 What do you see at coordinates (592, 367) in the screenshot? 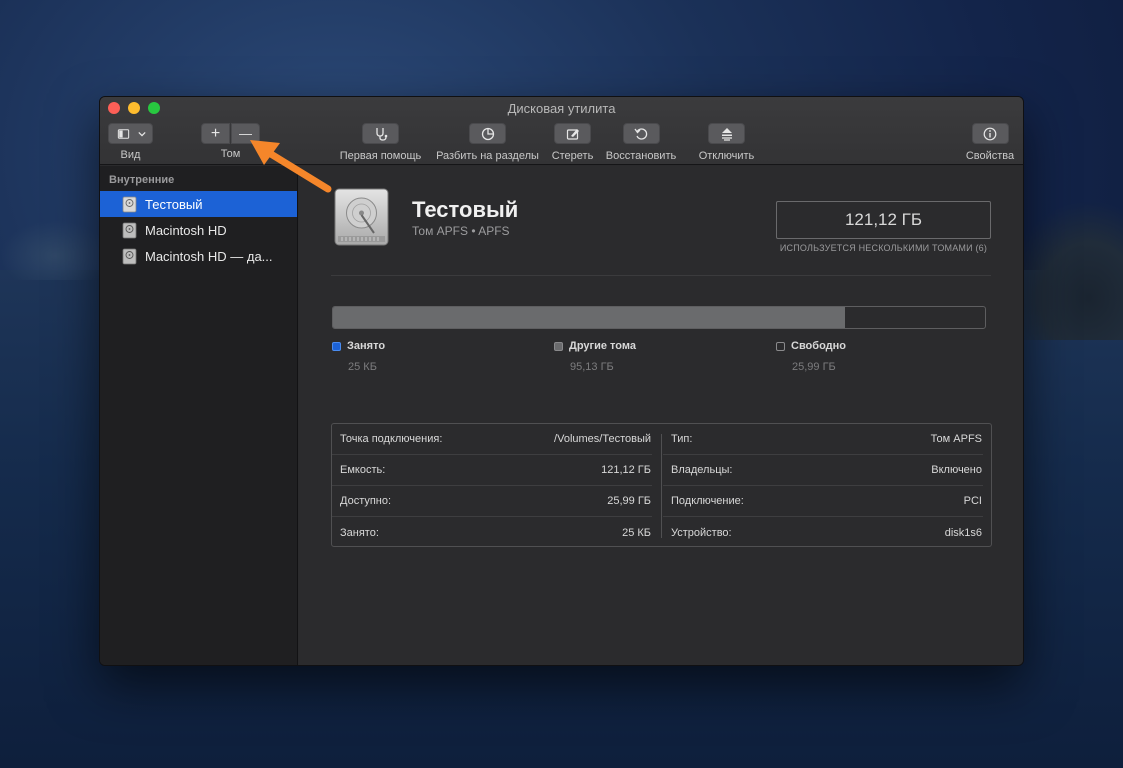
I see `legend-other-value: 95,13 ГБ` at bounding box center [592, 367].